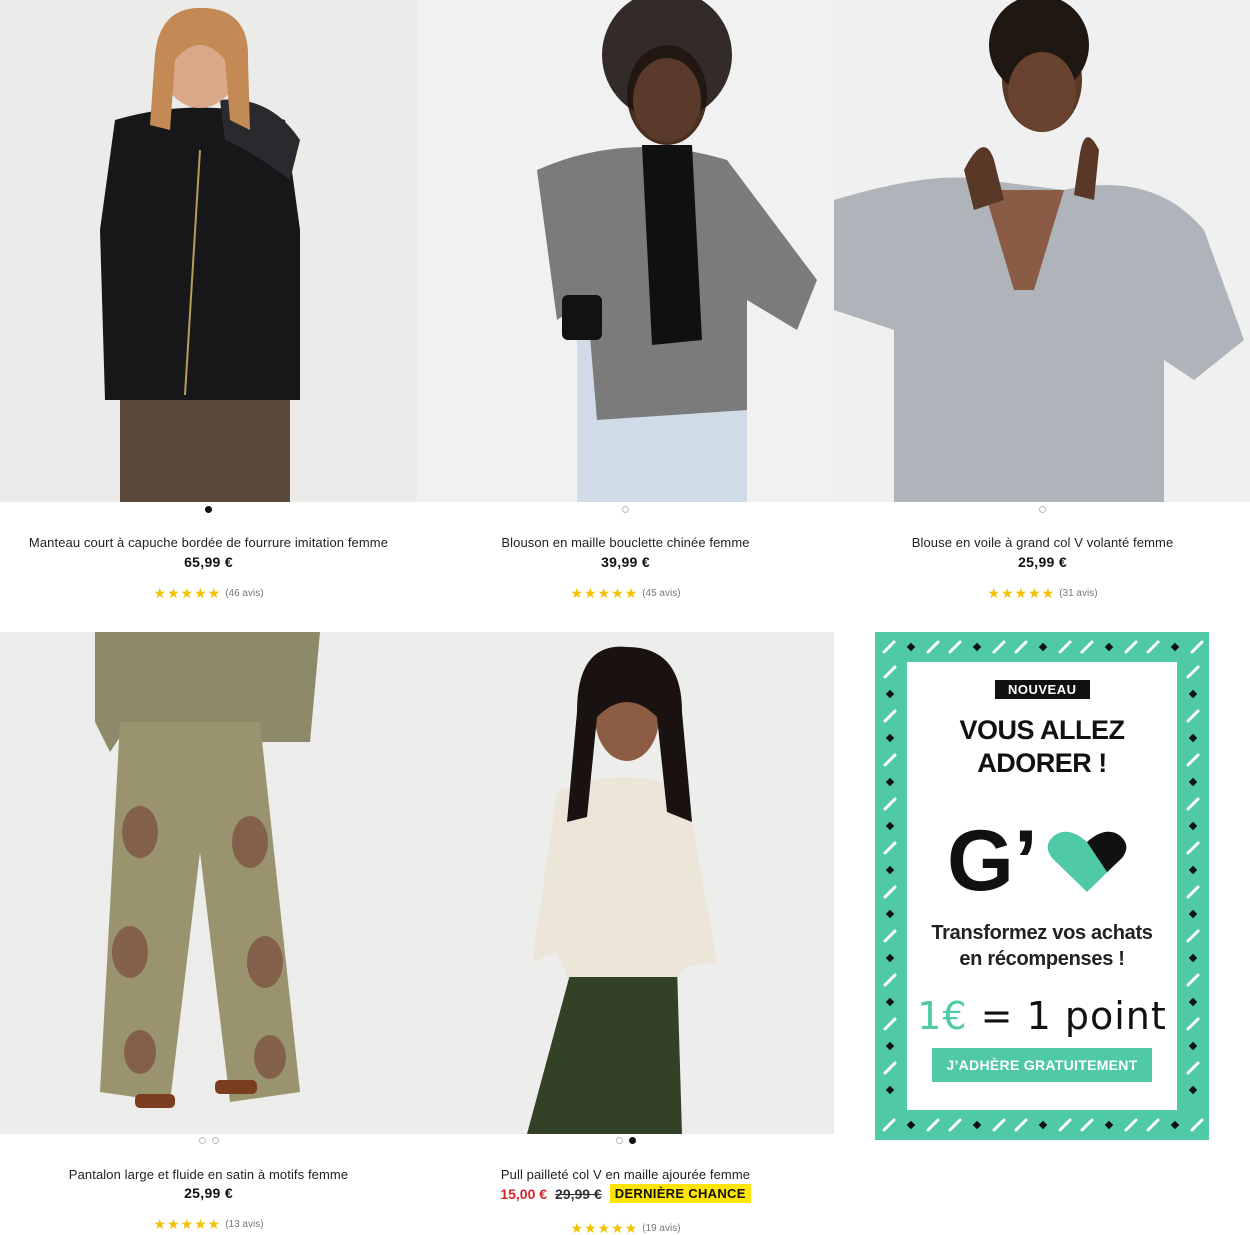 This screenshot has height=1235, width=1250. Describe the element at coordinates (524, 1193) in the screenshot. I see `sale-price: 15,00 €` at that location.